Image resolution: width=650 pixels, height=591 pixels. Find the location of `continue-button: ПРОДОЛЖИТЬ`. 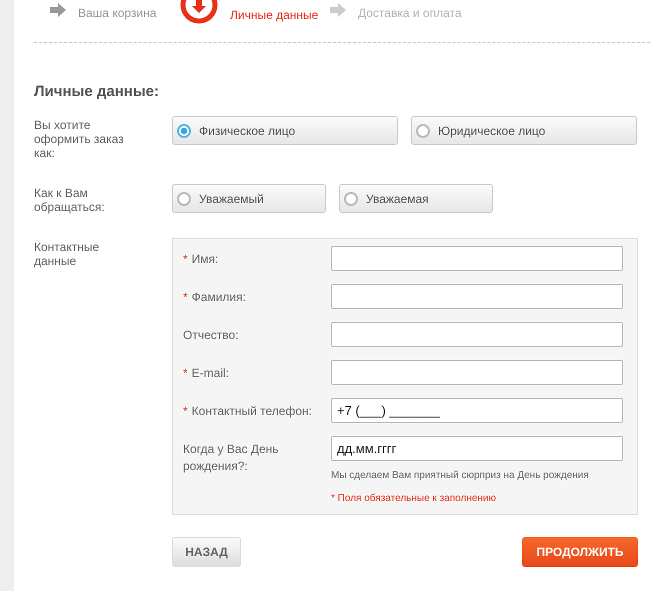

continue-button: ПРОДОЛЖИТЬ is located at coordinates (580, 552).